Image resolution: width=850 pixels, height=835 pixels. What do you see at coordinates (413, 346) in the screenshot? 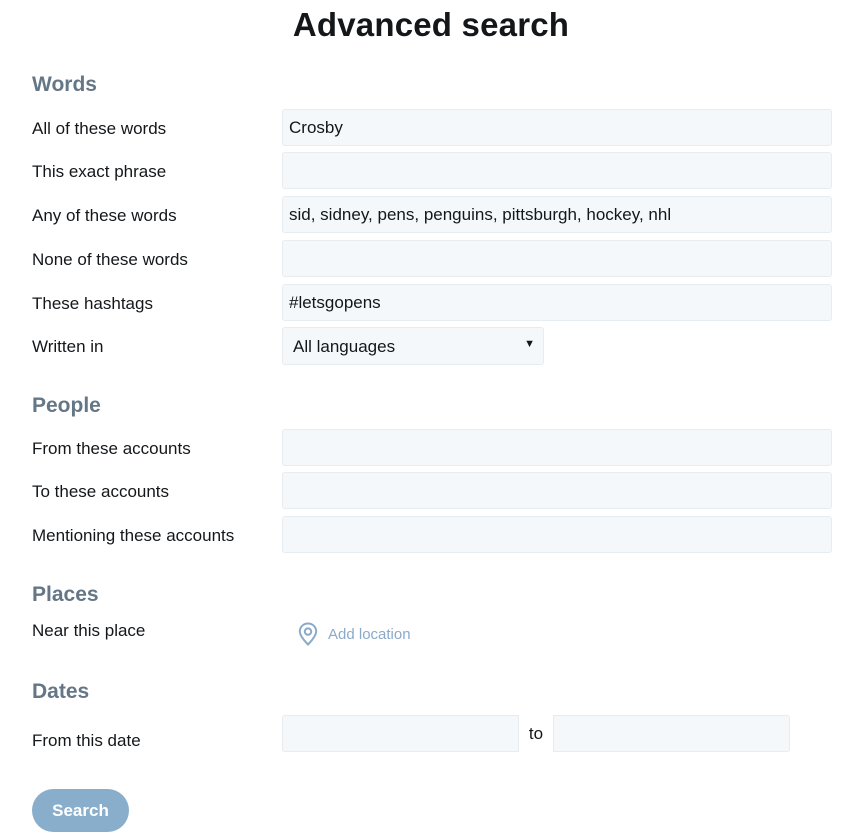
I see `language-select: All languages ▼` at bounding box center [413, 346].